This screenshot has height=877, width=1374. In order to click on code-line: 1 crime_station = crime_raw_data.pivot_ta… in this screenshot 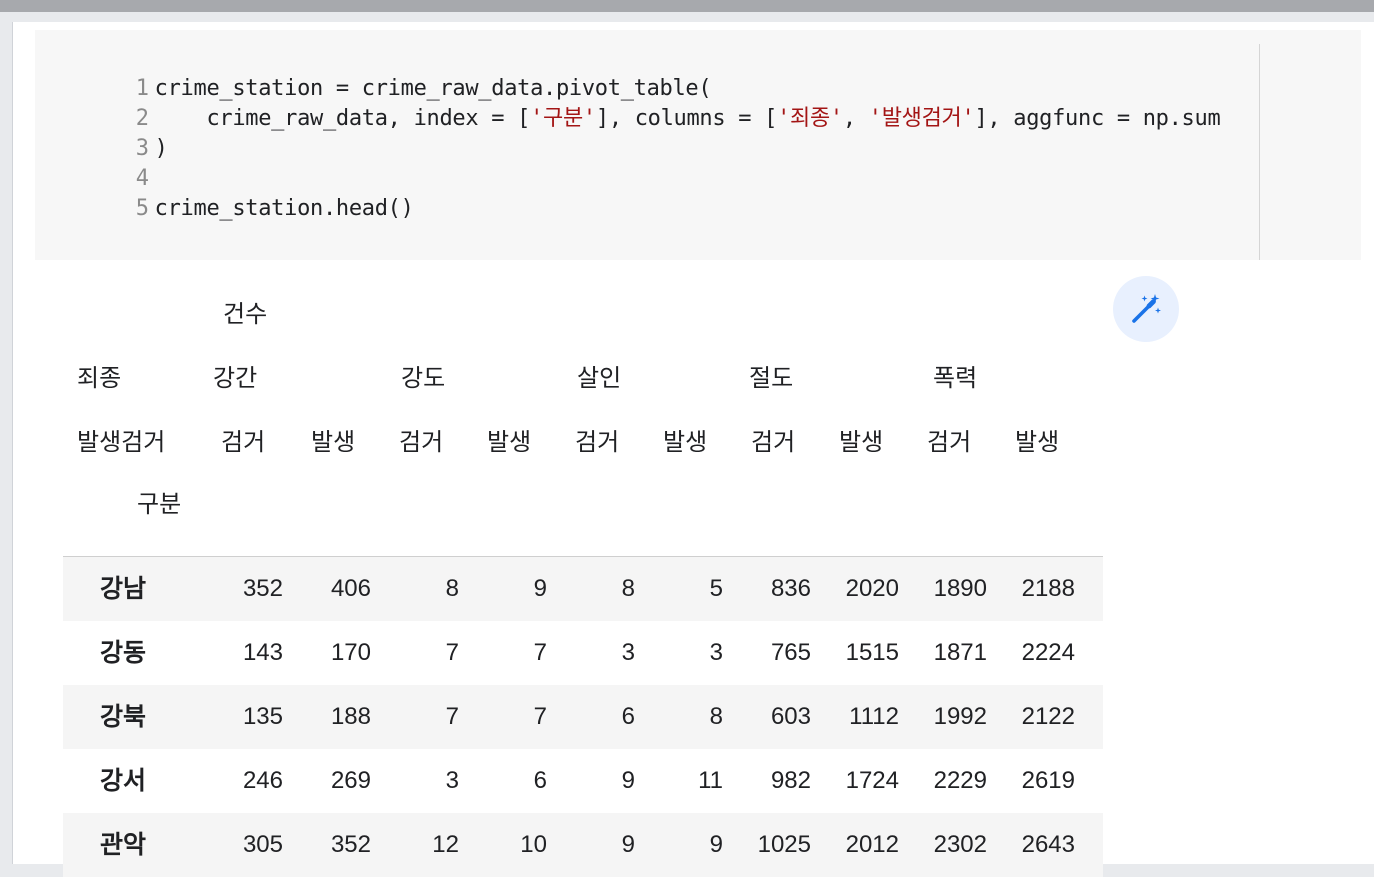, I will do `click(373, 72)`.